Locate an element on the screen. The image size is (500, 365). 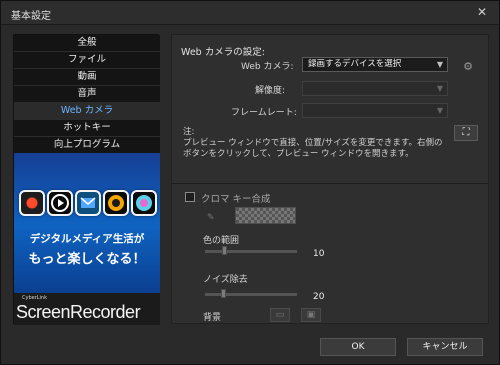
brand-name: CyberLink is located at coordinates (34, 298).